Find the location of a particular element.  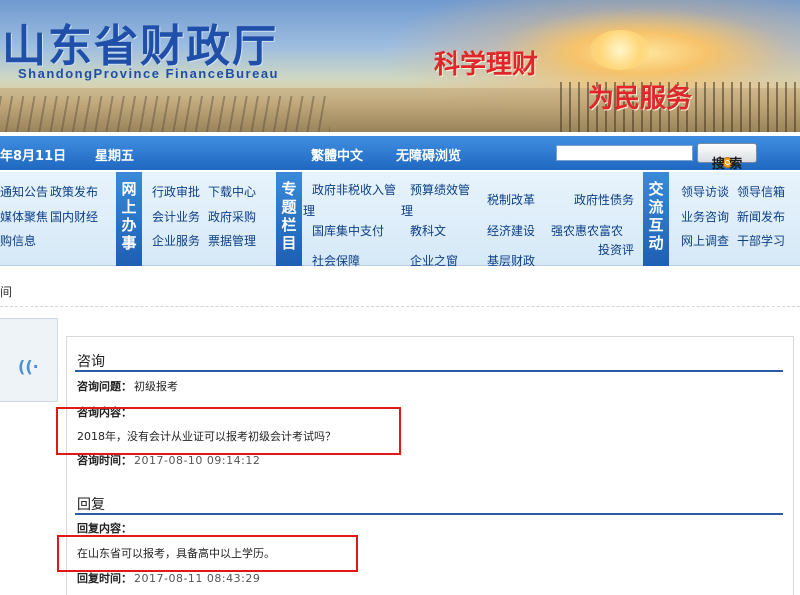

nav-agriculture-support: 强农惠农富农 is located at coordinates (587, 230).